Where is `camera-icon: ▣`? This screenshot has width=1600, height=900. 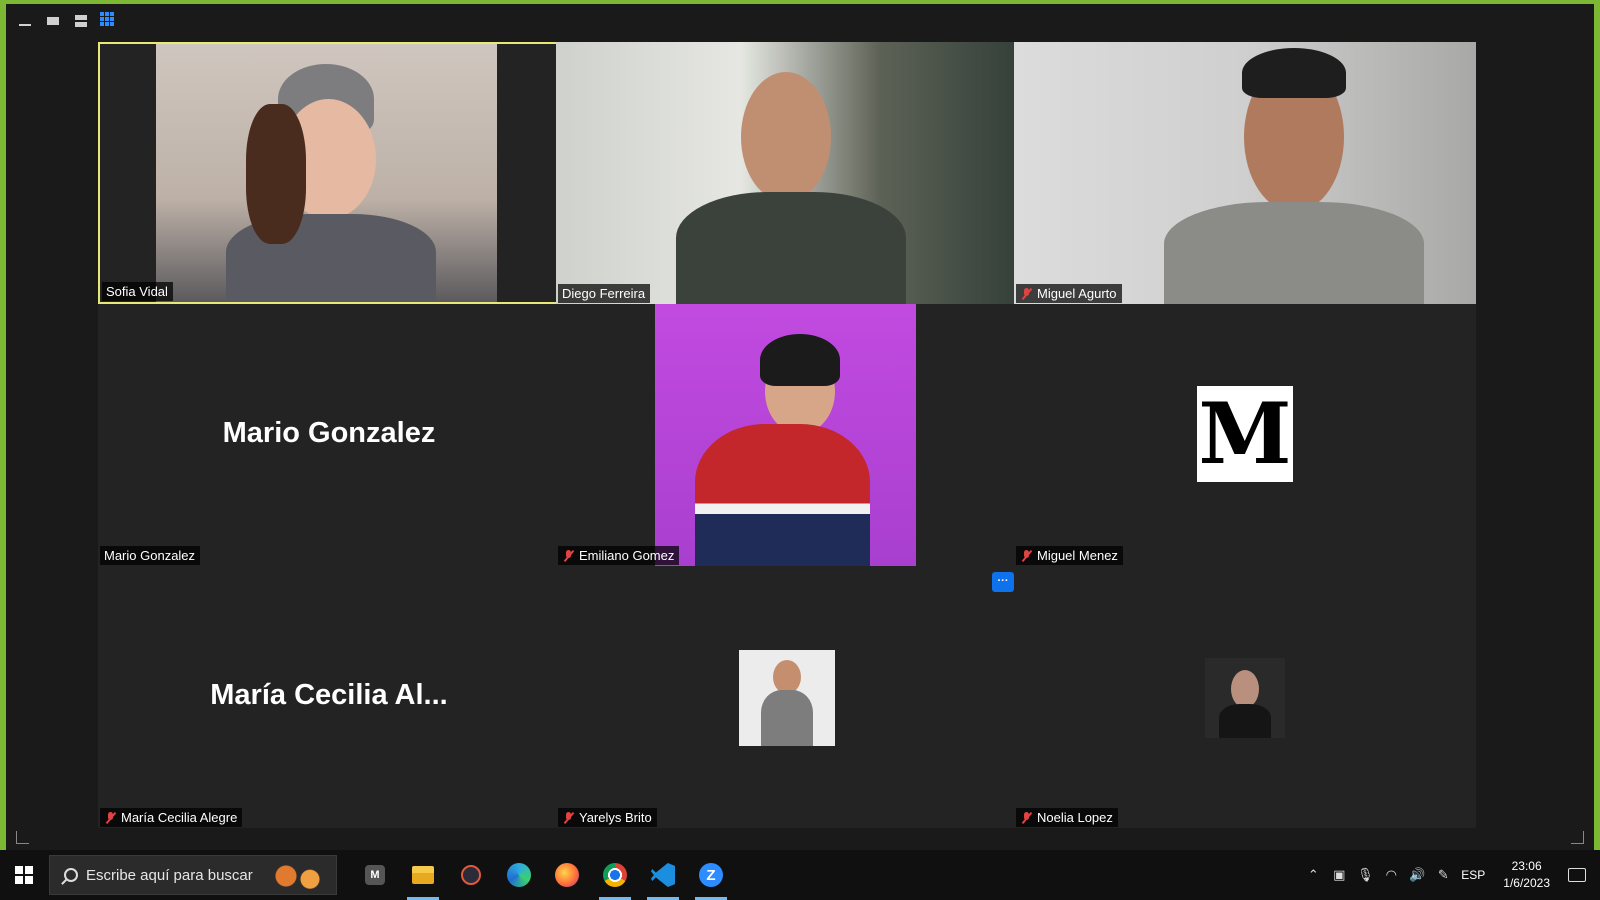
camera-icon: ▣ is located at coordinates (1339, 875).